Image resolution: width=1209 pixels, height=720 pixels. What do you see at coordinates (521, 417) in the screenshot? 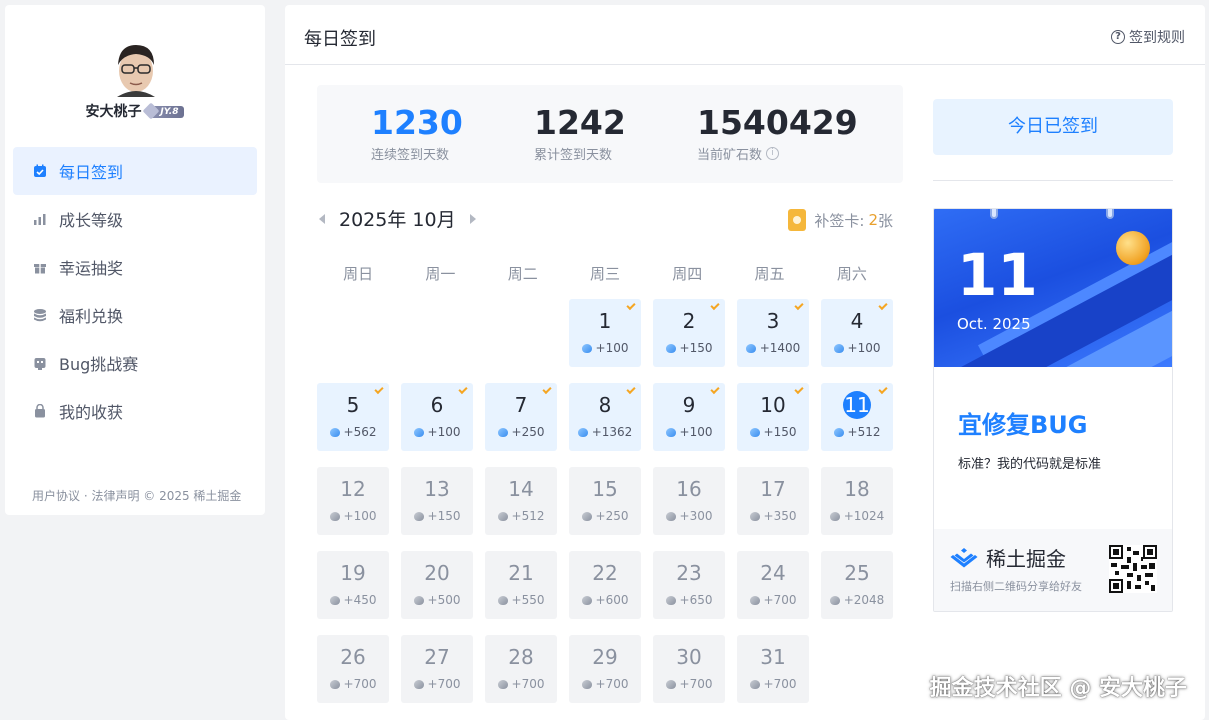
I see `calendar-day-cell: 7 +250` at bounding box center [521, 417].